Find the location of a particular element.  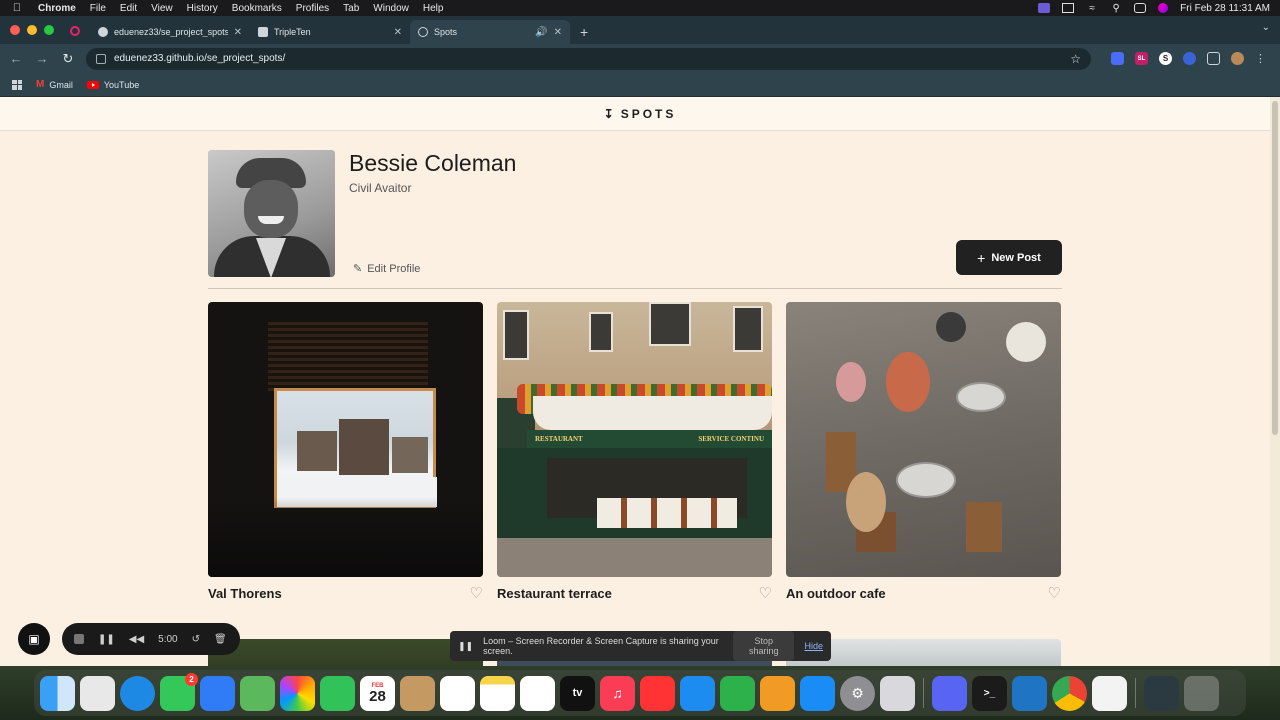

close-window-button is located at coordinates (15, 30).